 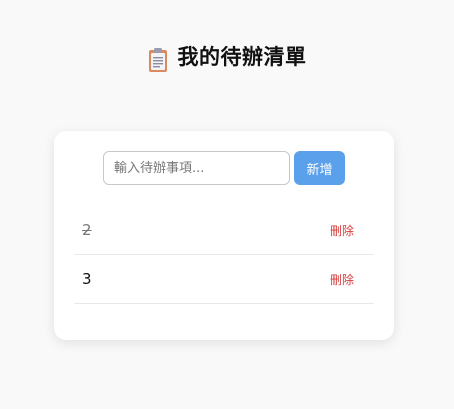 What do you see at coordinates (242, 57) in the screenshot?
I see `page-title-text: 我的待辦清單` at bounding box center [242, 57].